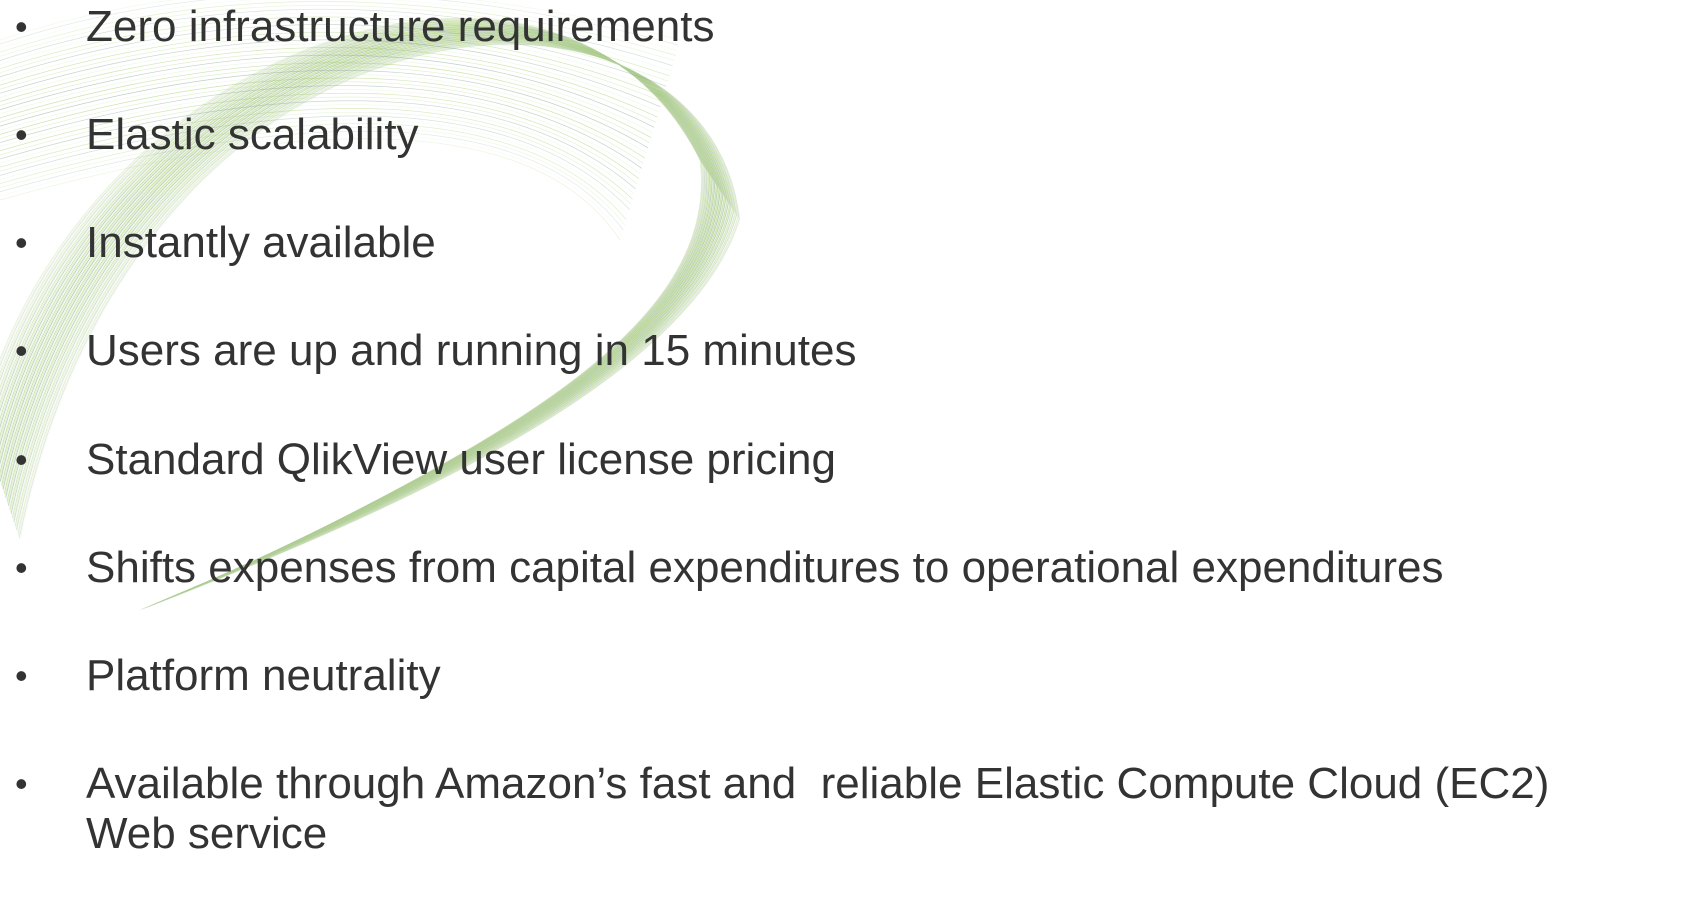 The image size is (1697, 923). Describe the element at coordinates (263, 675) in the screenshot. I see `bullet-text: Platform neutrality` at that location.